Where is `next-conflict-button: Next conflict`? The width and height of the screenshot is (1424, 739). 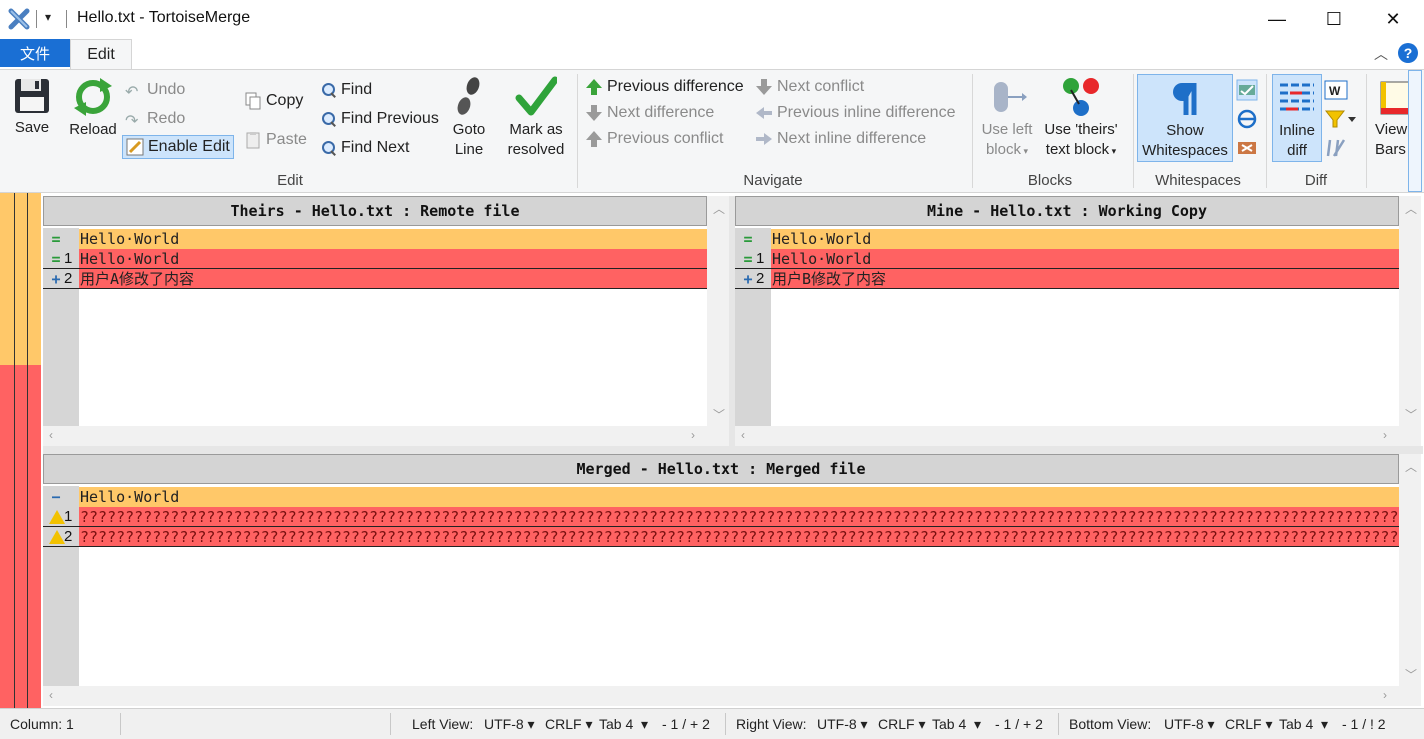
next-conflict-button: Next conflict is located at coordinates (809, 87).